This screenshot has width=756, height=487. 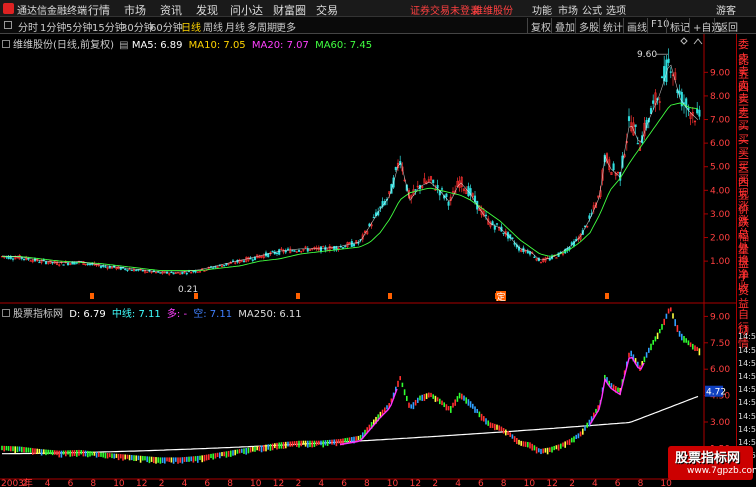 I want to click on main-ytick-label: 8.00, so click(x=720, y=97).